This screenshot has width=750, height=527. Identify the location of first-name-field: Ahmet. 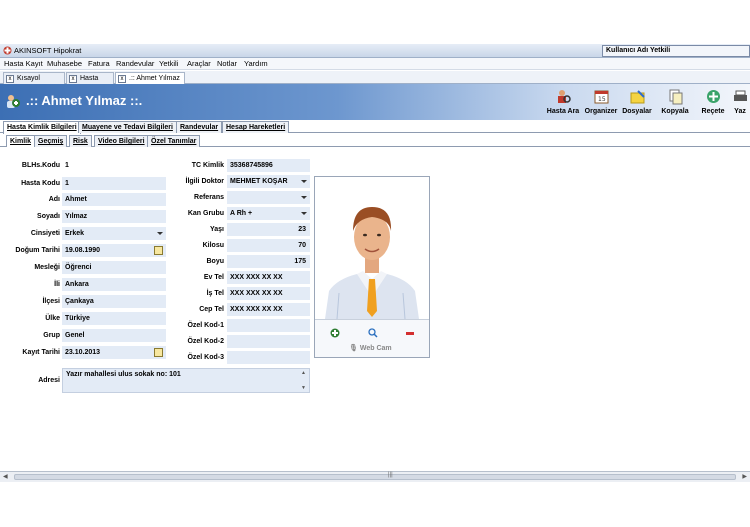
(114, 199).